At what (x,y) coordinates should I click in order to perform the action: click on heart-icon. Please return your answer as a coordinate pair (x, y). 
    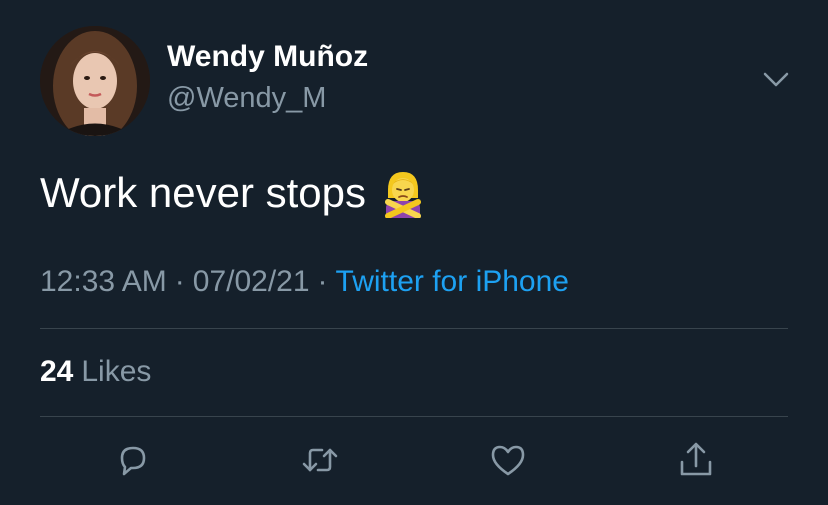
    Looking at the image, I should click on (508, 460).